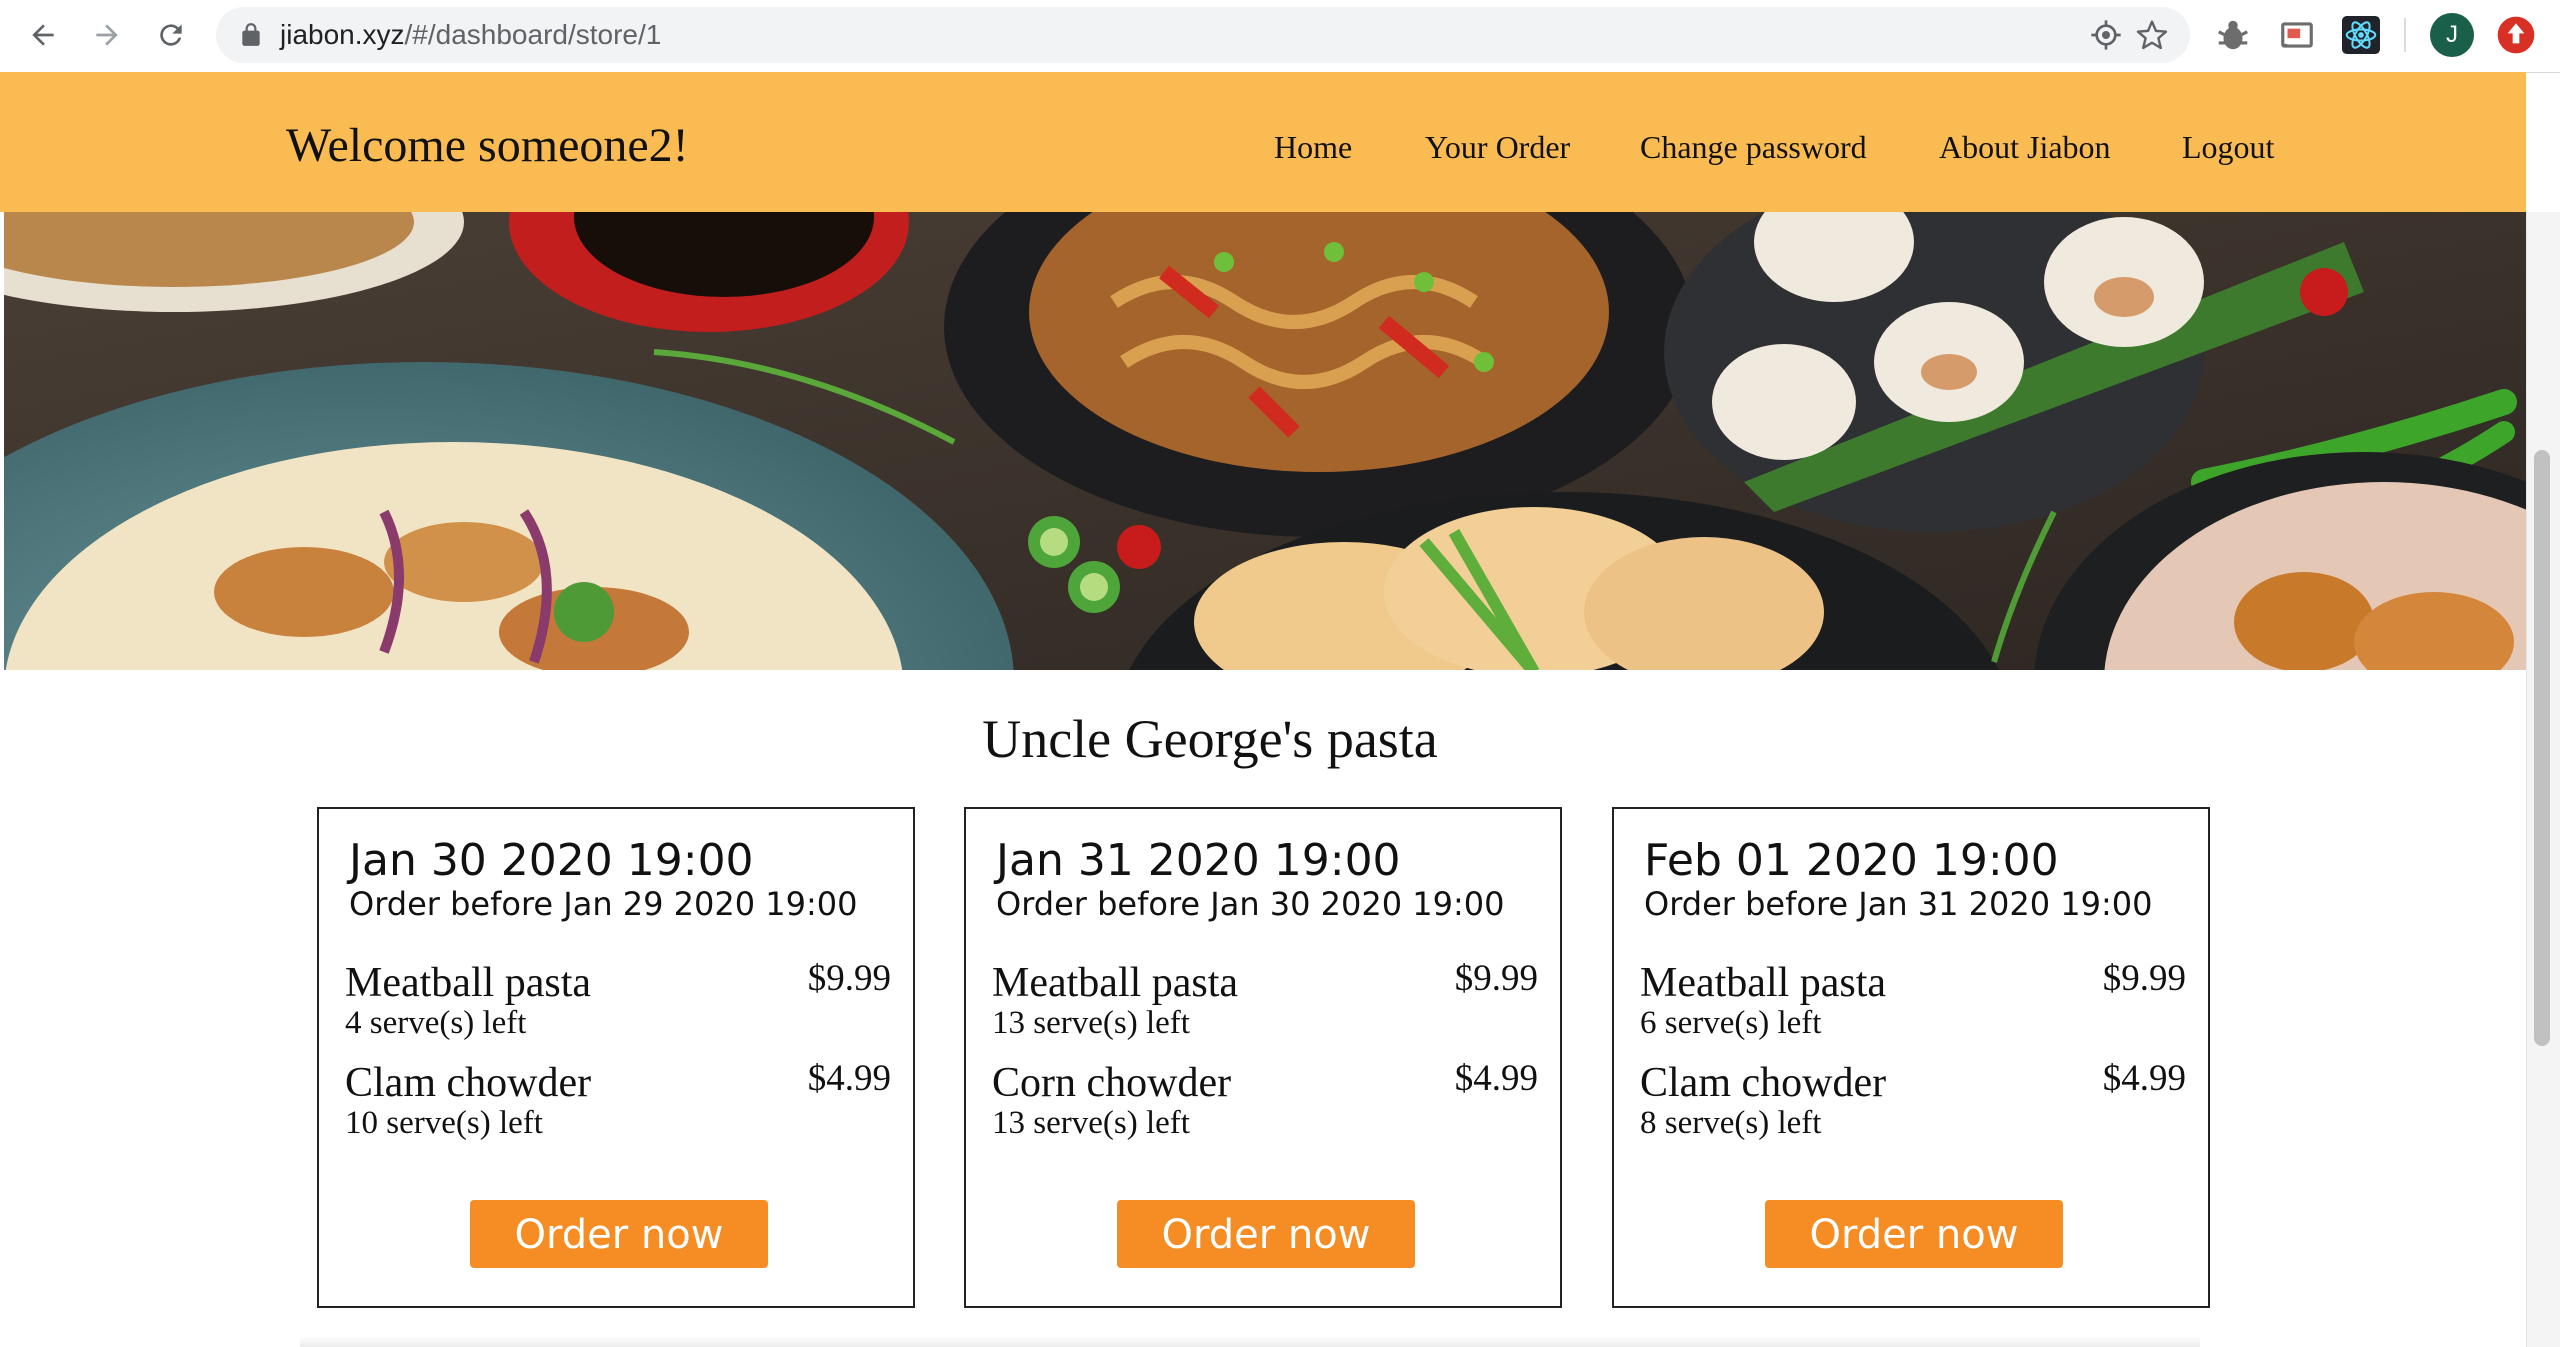 The image size is (2560, 1347). Describe the element at coordinates (1731, 1023) in the screenshot. I see `item-servings-left: 6 serve(s) left` at that location.